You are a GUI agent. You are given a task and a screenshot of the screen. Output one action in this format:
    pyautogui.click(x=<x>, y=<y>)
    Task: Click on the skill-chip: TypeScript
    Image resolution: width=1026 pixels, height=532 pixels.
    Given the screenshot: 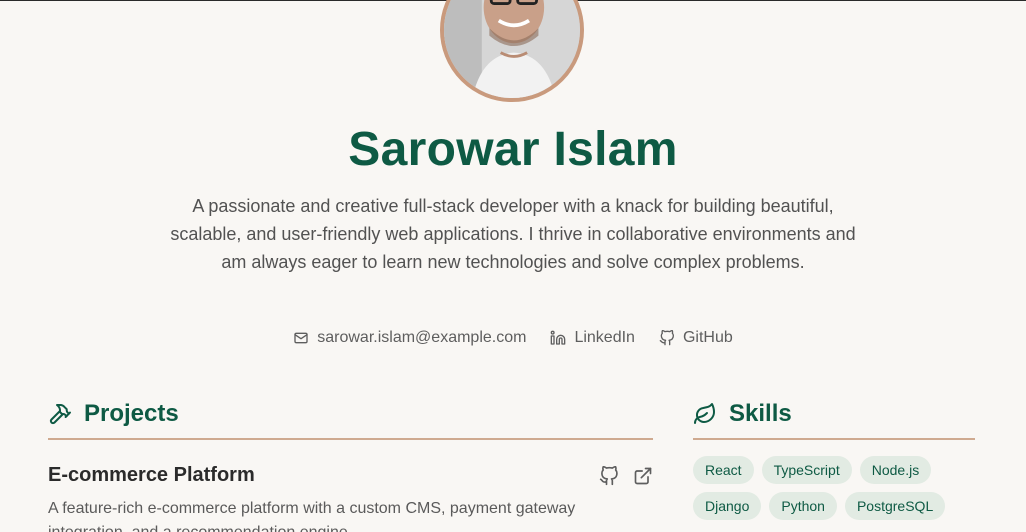 What is the action you would take?
    pyautogui.click(x=806, y=470)
    